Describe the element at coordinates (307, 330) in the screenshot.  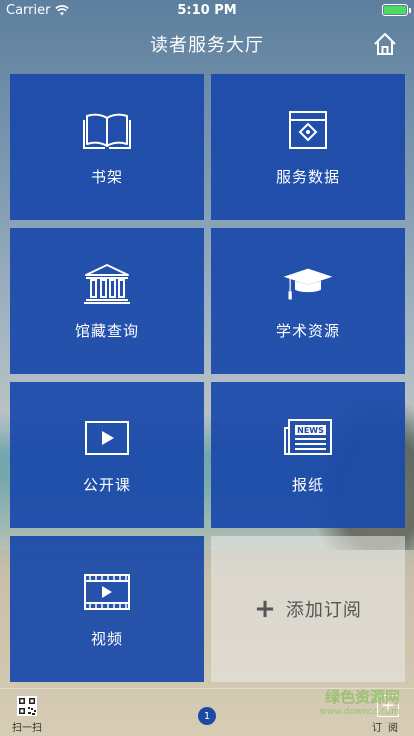
I see `tile-label: 学术资源` at that location.